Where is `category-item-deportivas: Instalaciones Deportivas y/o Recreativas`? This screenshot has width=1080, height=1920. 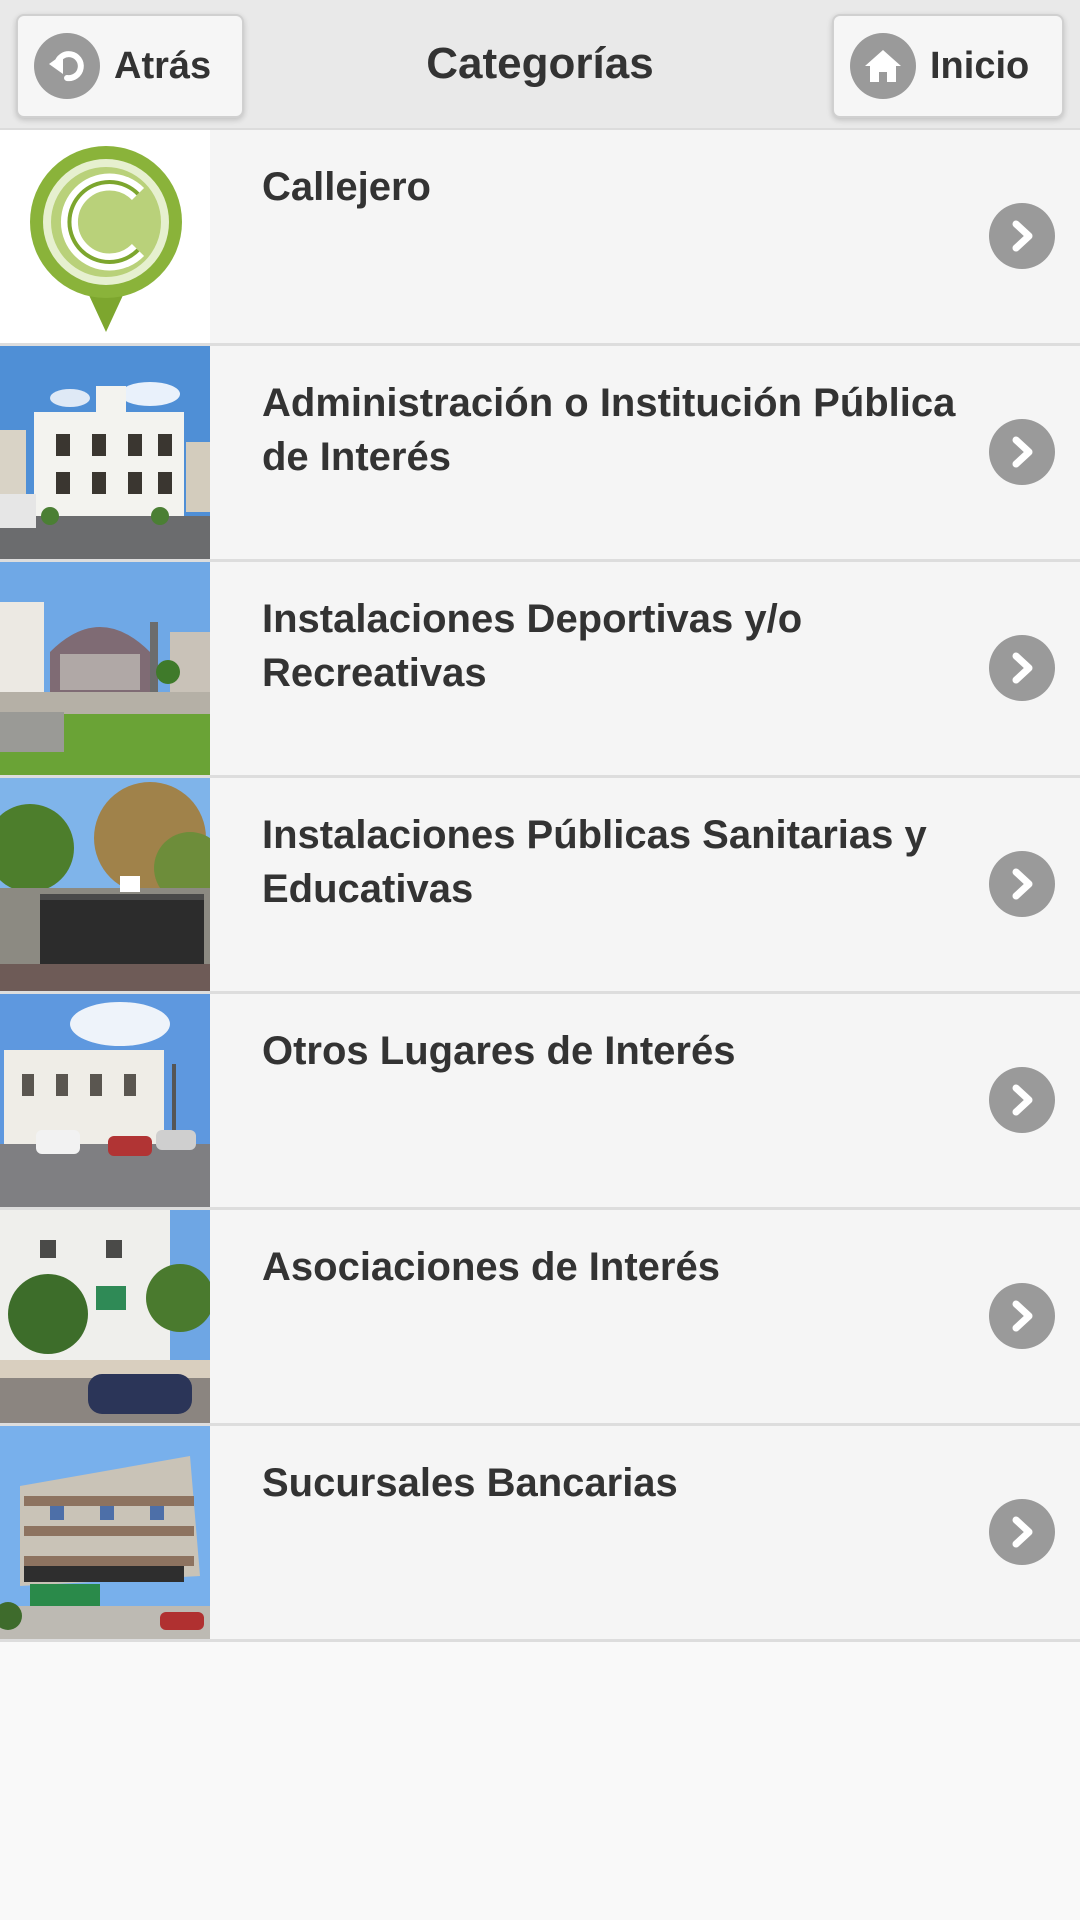 category-item-deportivas: Instalaciones Deportivas y/o Recreativas is located at coordinates (540, 670).